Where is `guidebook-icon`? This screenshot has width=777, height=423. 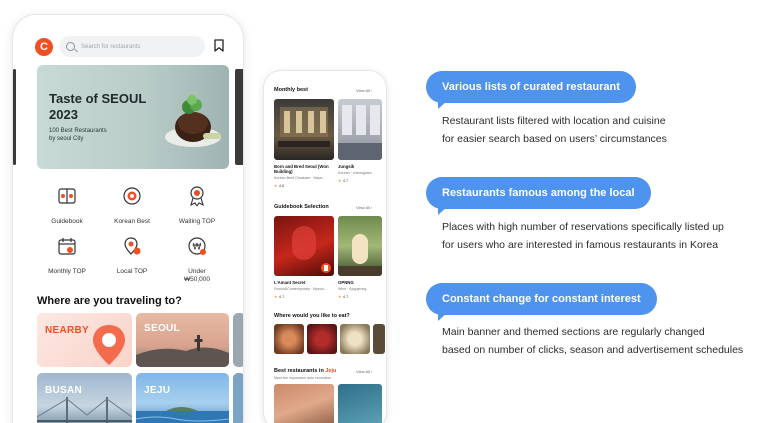
guidebook-icon is located at coordinates (67, 196).